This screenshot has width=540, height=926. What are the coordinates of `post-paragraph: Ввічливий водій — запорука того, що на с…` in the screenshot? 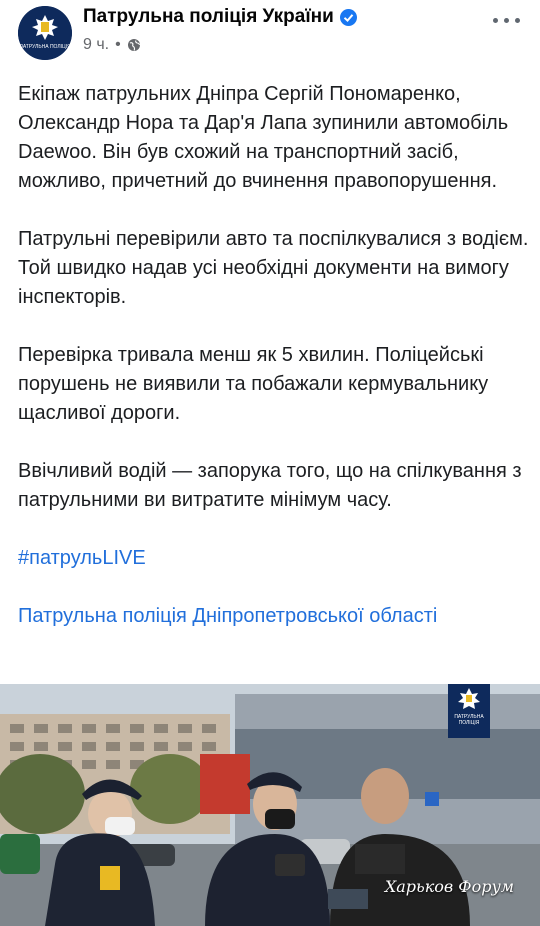 It's located at (270, 485).